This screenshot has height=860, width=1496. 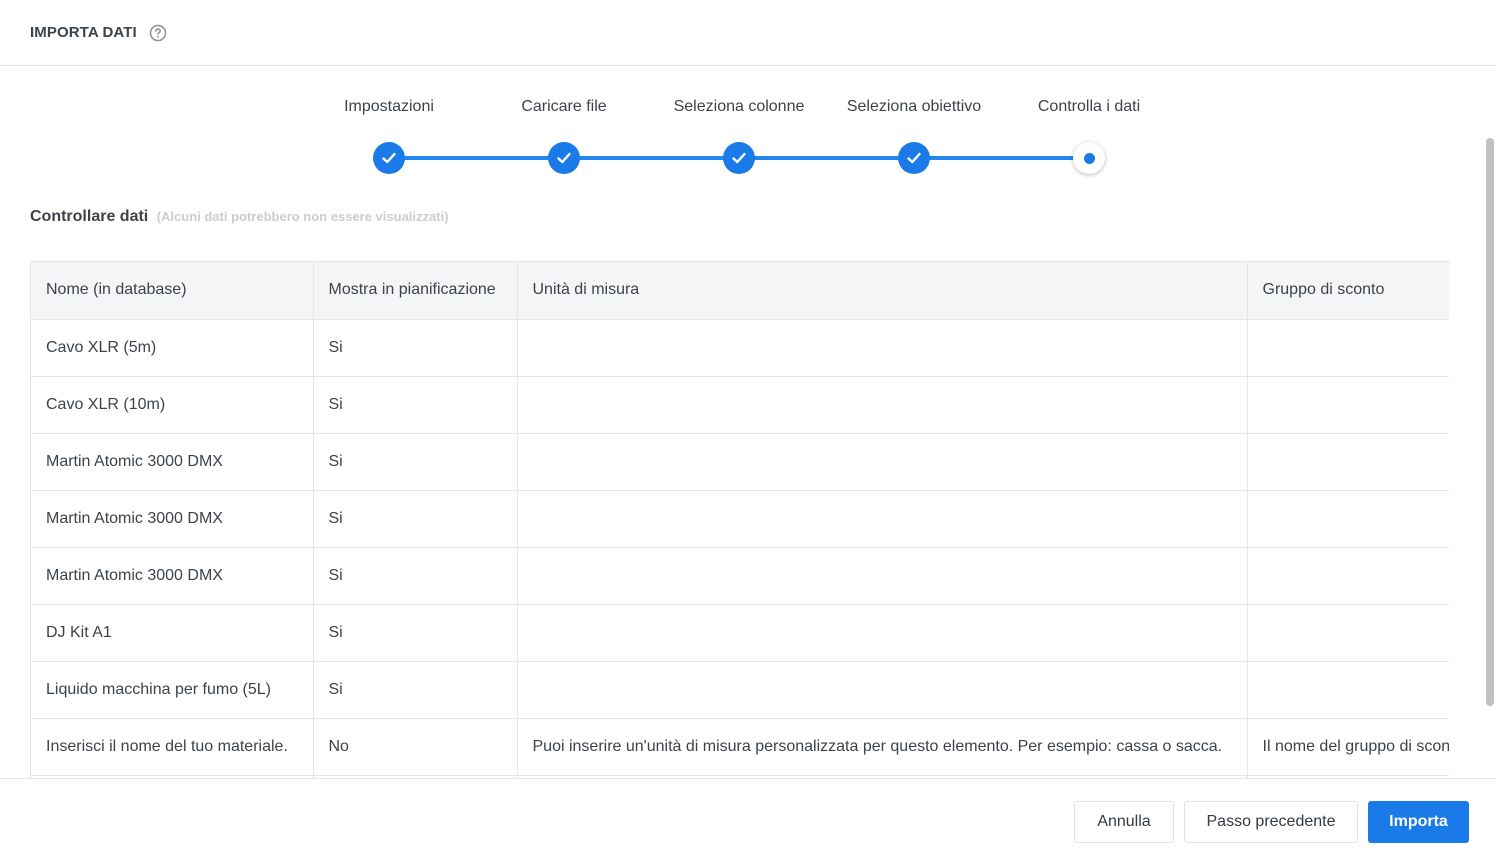 What do you see at coordinates (1418, 822) in the screenshot?
I see `import-button: Importa` at bounding box center [1418, 822].